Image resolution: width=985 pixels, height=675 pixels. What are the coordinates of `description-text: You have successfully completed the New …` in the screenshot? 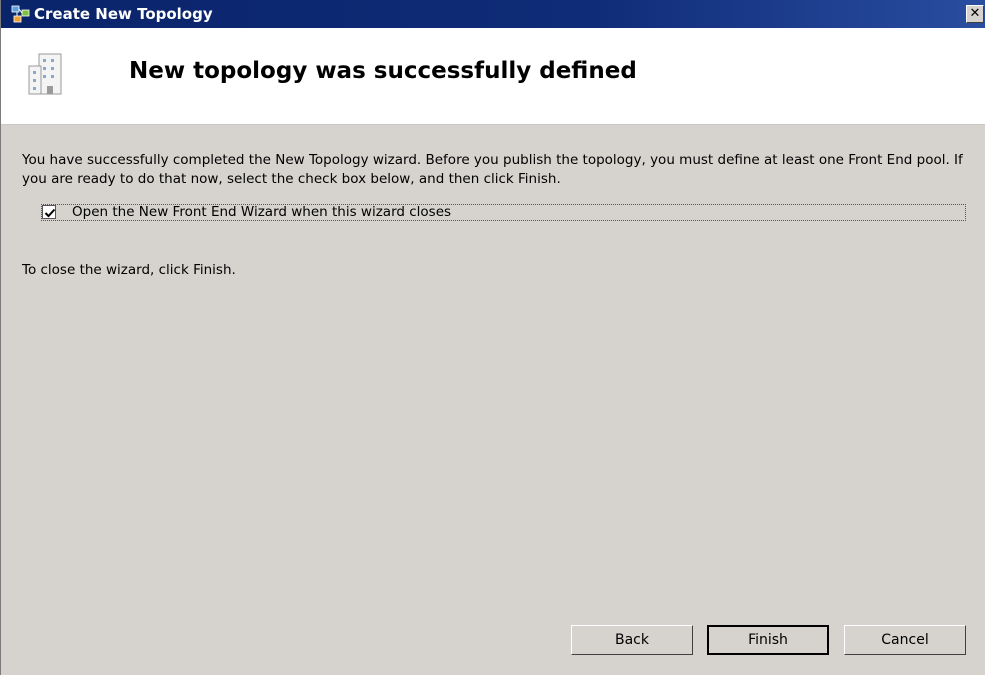 It's located at (492, 169).